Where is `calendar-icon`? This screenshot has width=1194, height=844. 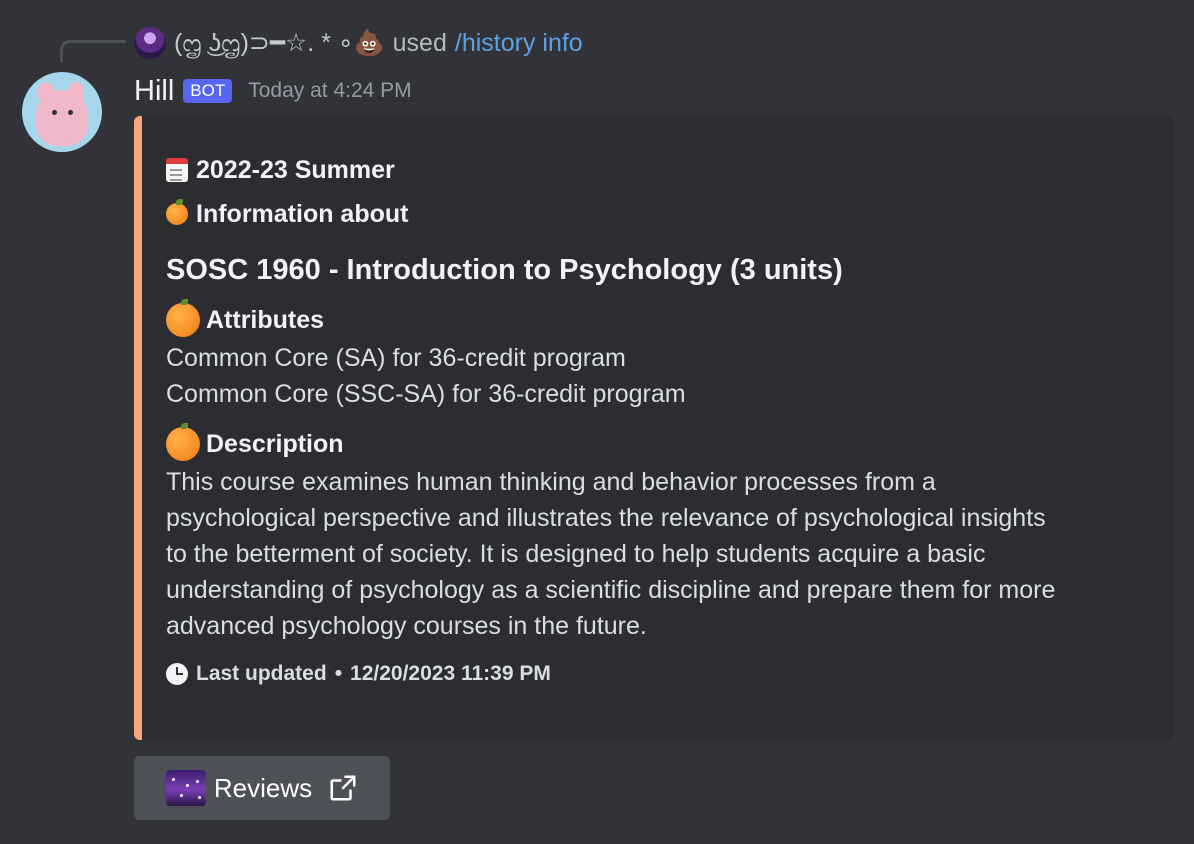 calendar-icon is located at coordinates (177, 170).